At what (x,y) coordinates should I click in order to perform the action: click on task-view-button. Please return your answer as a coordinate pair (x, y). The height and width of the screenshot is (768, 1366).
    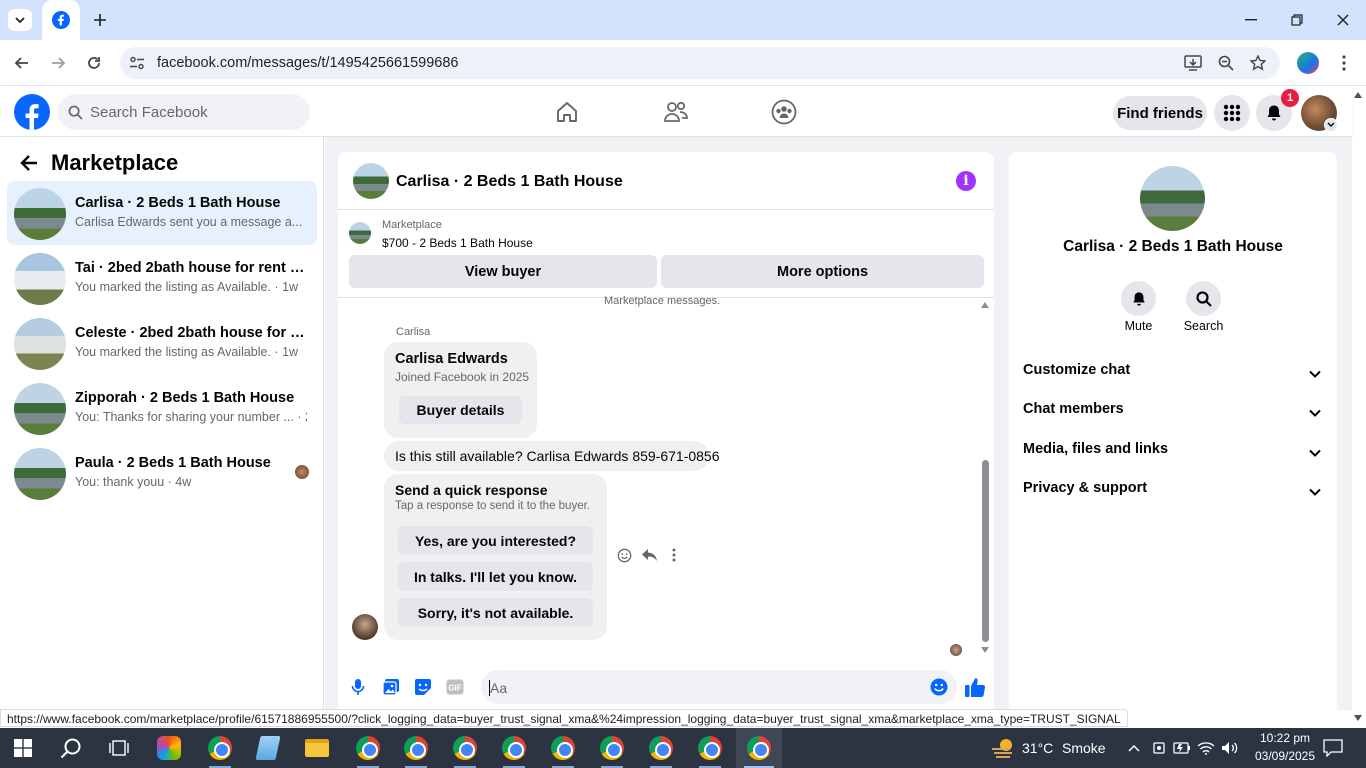
    Looking at the image, I should click on (119, 748).